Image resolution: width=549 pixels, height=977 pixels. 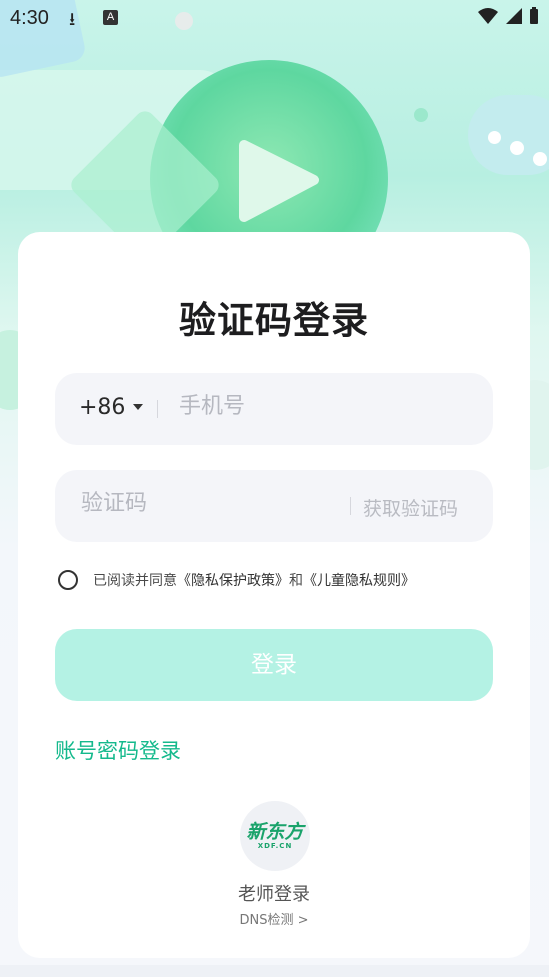 I want to click on caret-down-icon, so click(x=138, y=407).